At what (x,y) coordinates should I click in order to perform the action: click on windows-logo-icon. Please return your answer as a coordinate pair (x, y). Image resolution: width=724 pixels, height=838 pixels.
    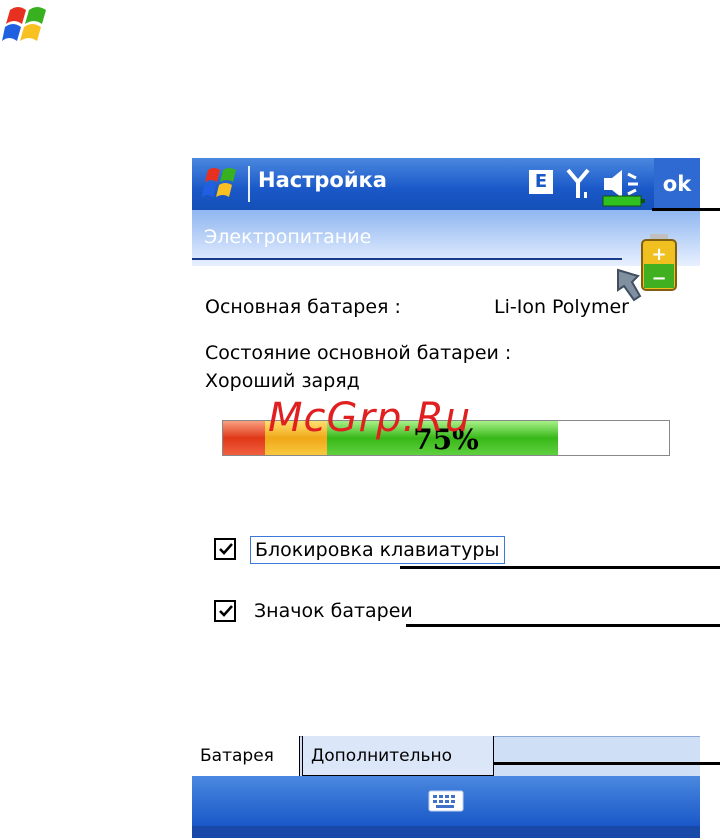
    Looking at the image, I should click on (24, 24).